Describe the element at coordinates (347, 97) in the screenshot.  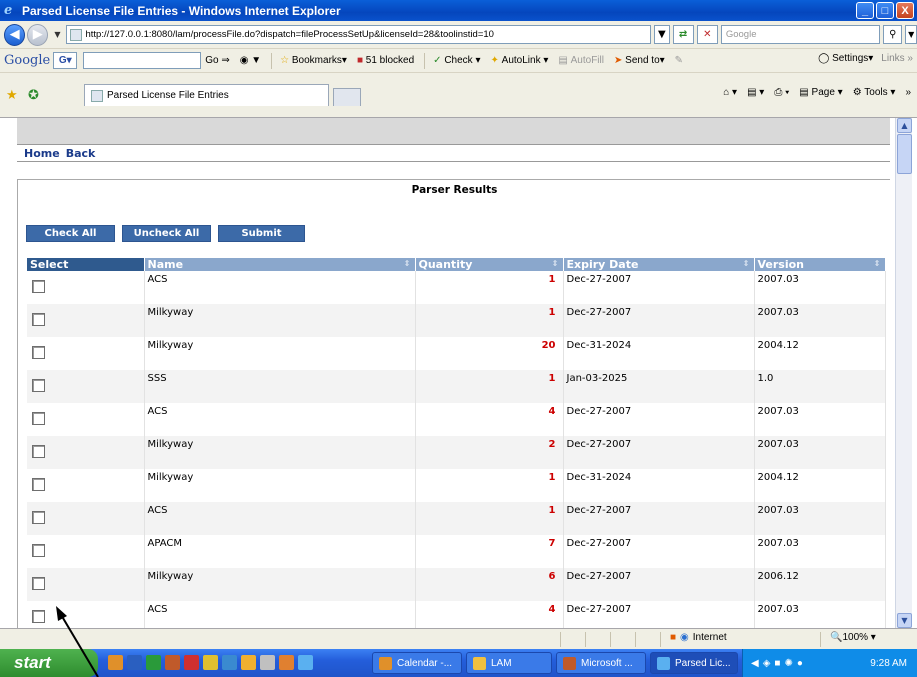
I see `new-tab-button` at that location.